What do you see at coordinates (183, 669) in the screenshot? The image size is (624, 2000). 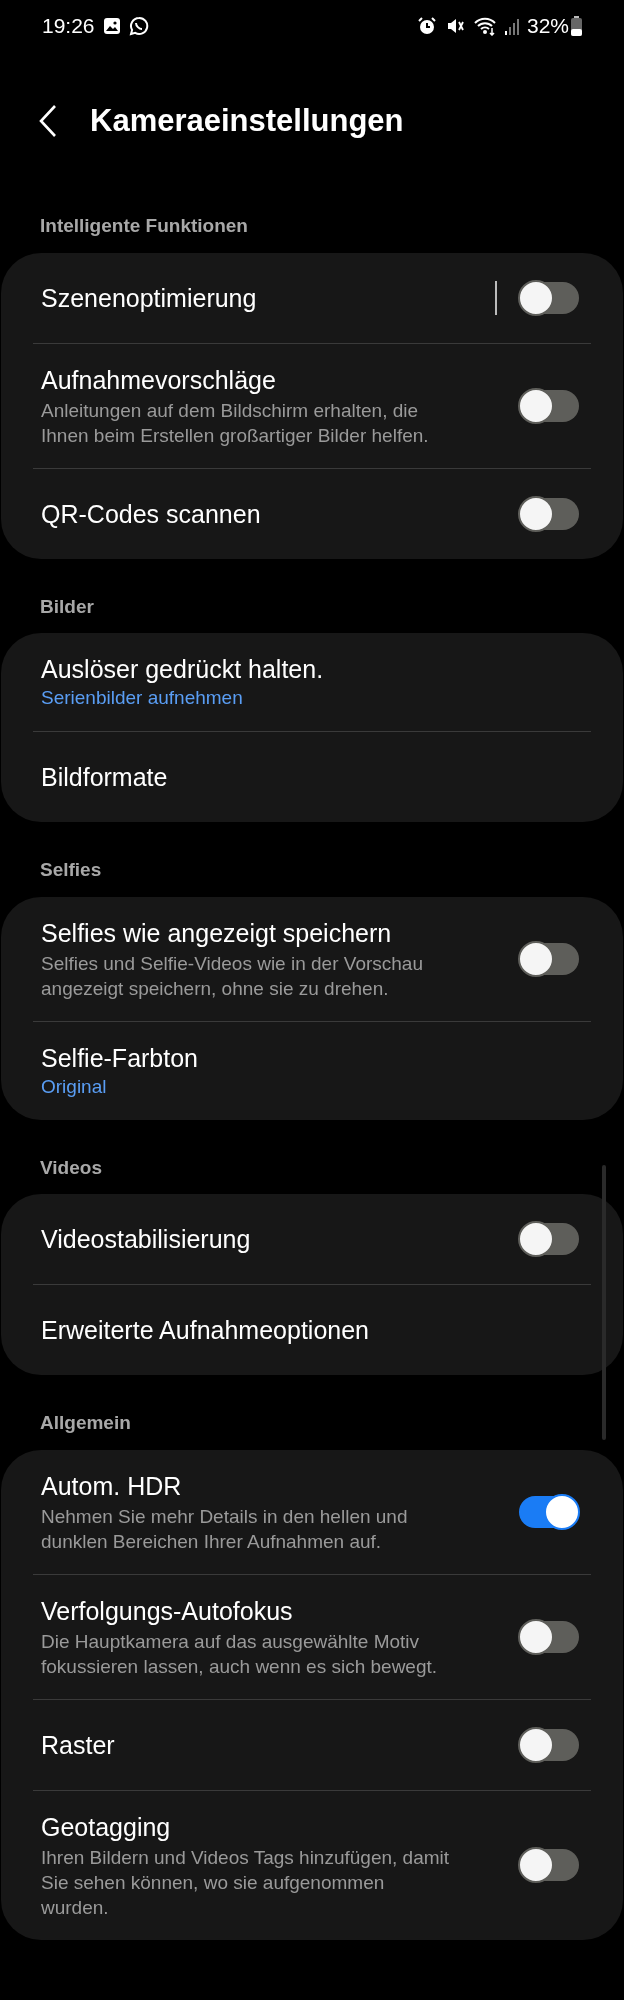 I see `setting-title: Auslöser gedrückt halten.` at bounding box center [183, 669].